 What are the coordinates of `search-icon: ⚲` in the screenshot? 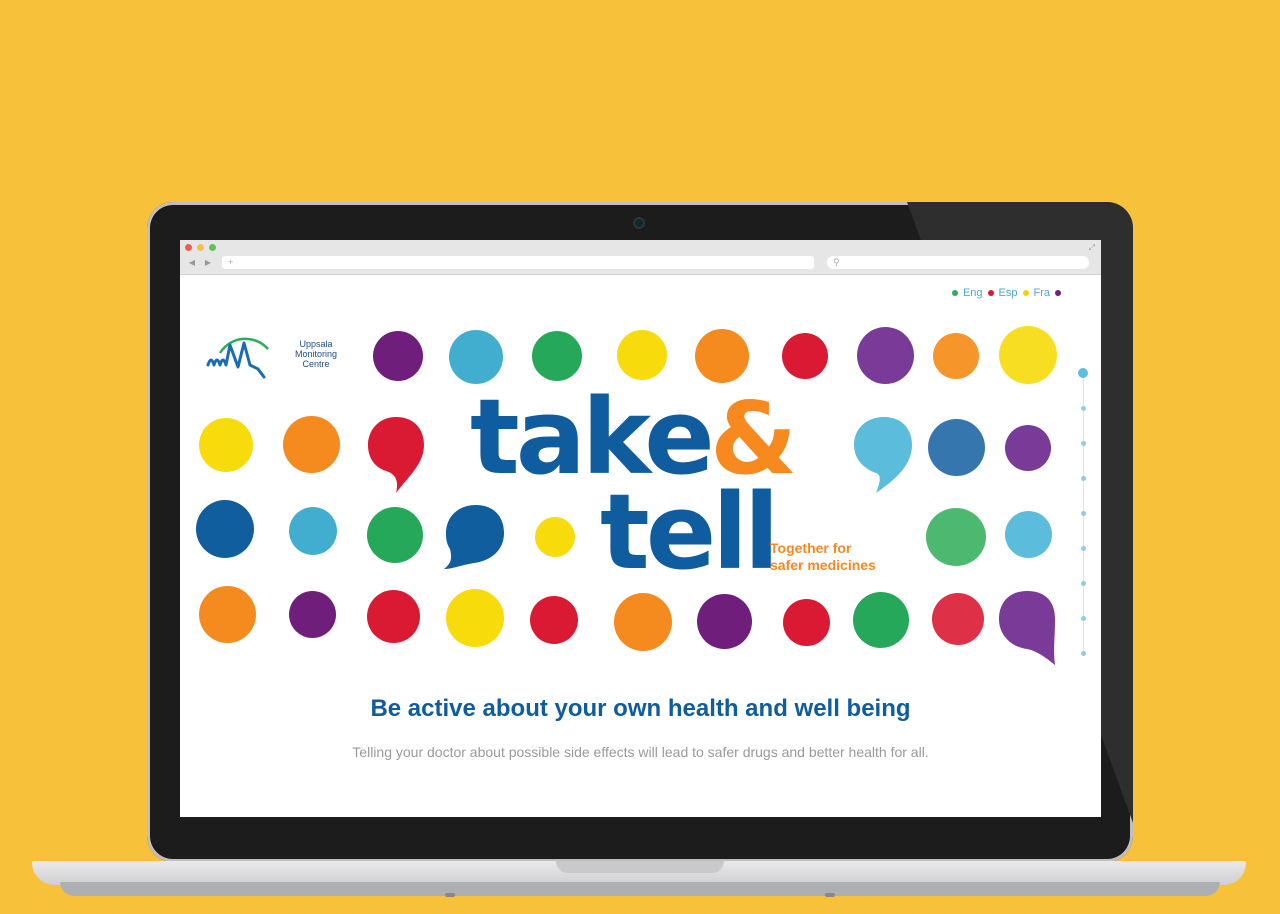 It's located at (836, 262).